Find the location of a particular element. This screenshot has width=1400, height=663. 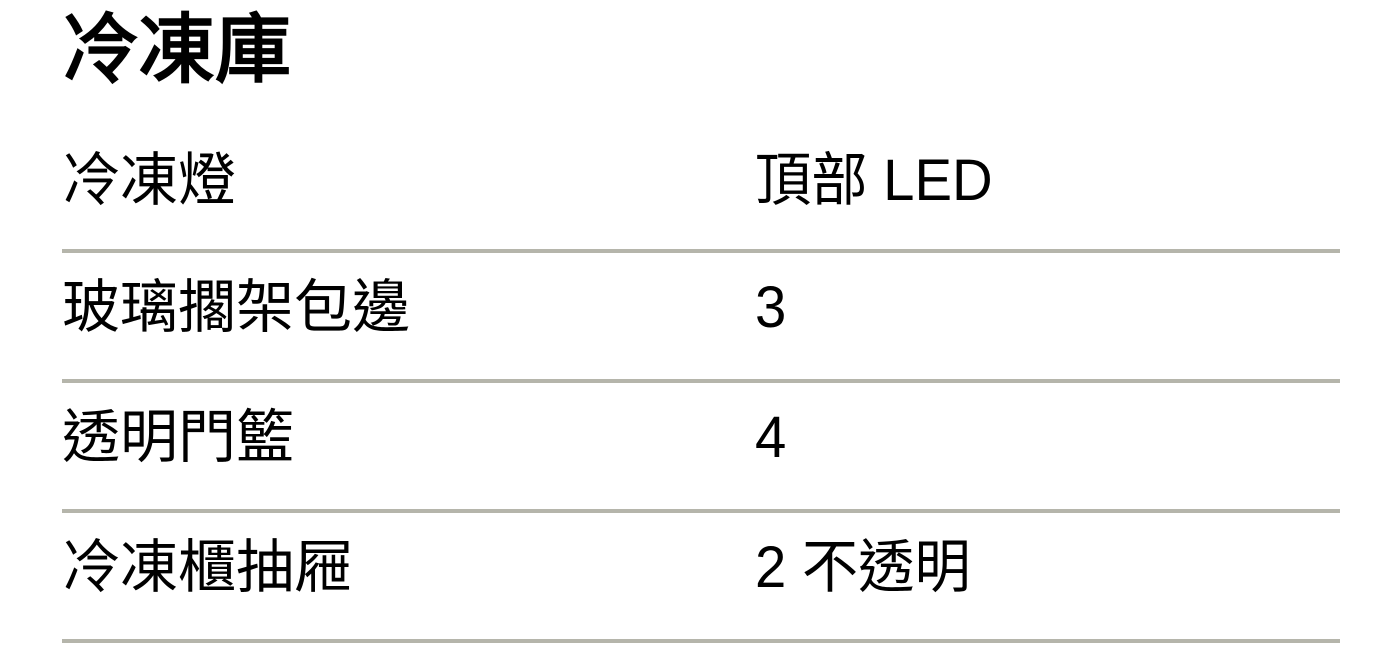

page-title: 冷凍庫 is located at coordinates (177, 50).